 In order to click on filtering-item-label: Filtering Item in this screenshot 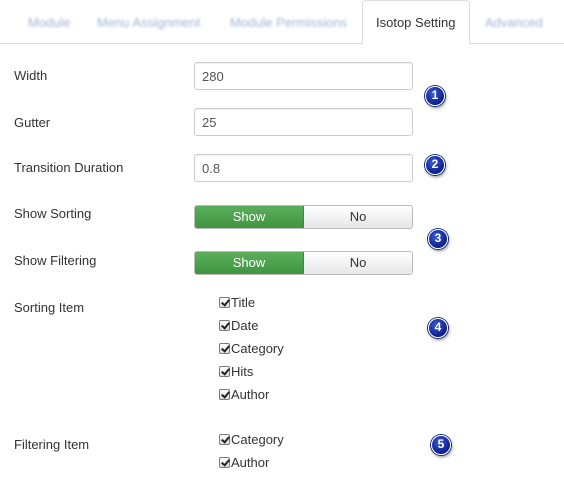, I will do `click(52, 444)`.